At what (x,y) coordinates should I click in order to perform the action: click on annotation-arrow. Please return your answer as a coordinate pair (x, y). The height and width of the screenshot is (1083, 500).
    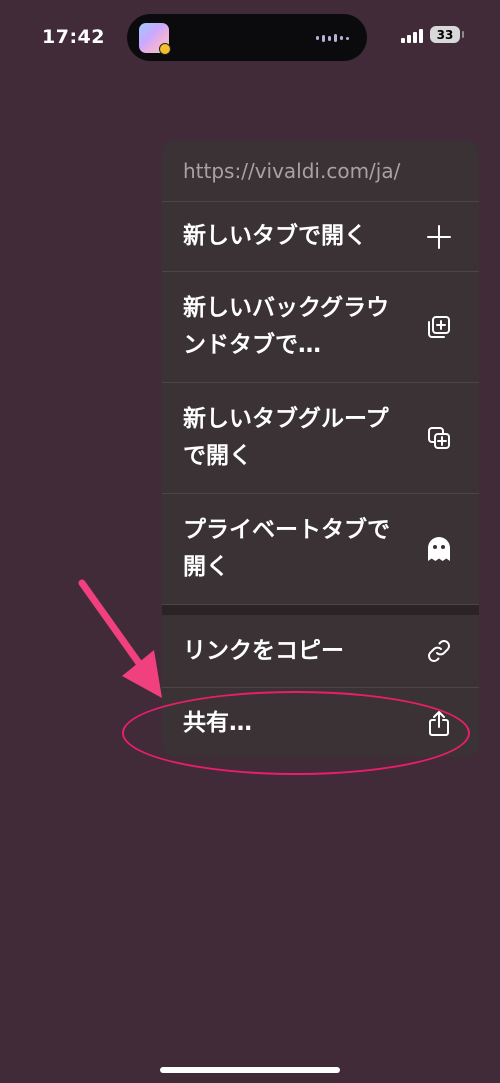
    Looking at the image, I should click on (120, 638).